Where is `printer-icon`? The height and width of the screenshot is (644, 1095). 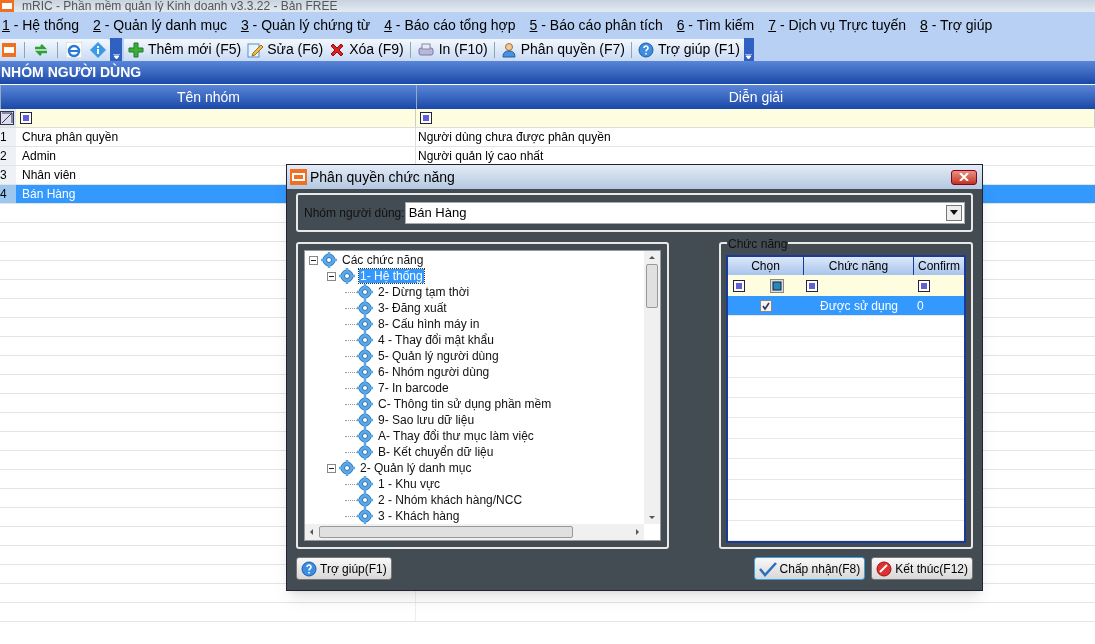 printer-icon is located at coordinates (425, 49).